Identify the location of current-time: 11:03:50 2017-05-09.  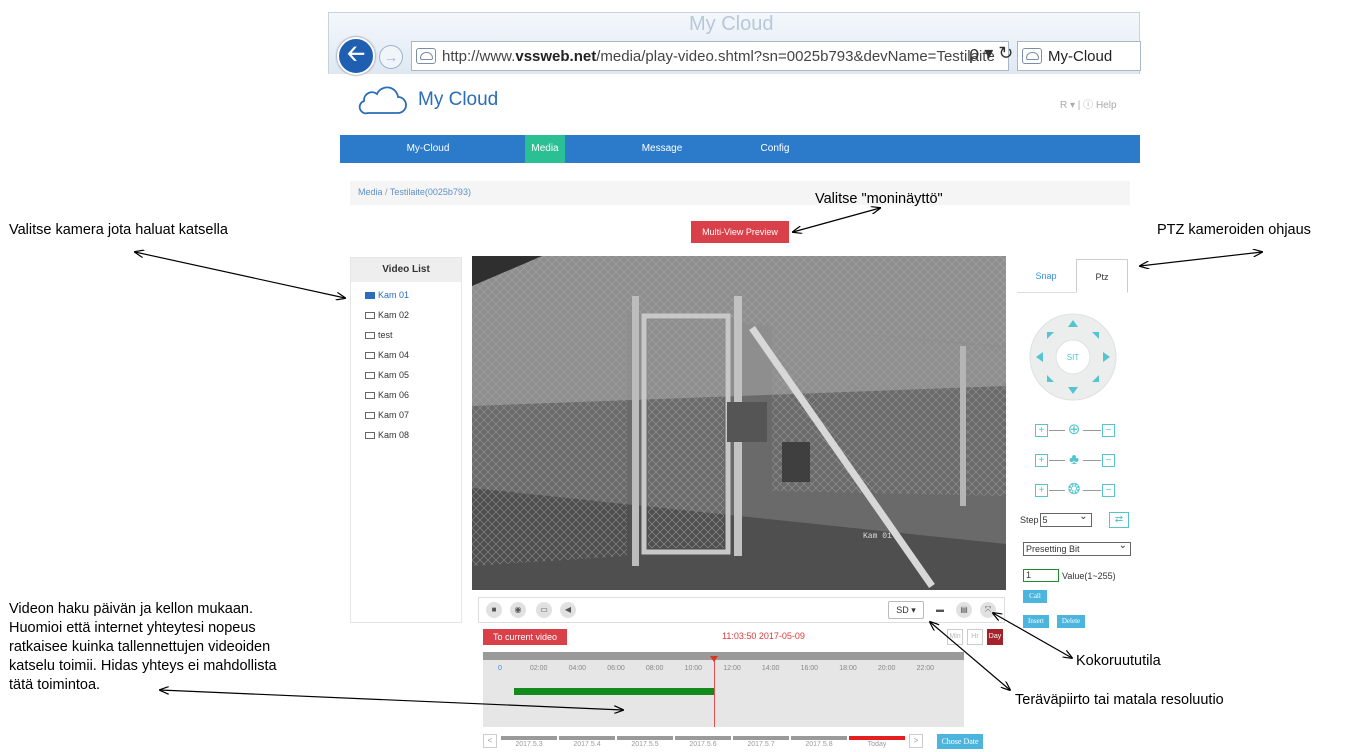
(763, 636).